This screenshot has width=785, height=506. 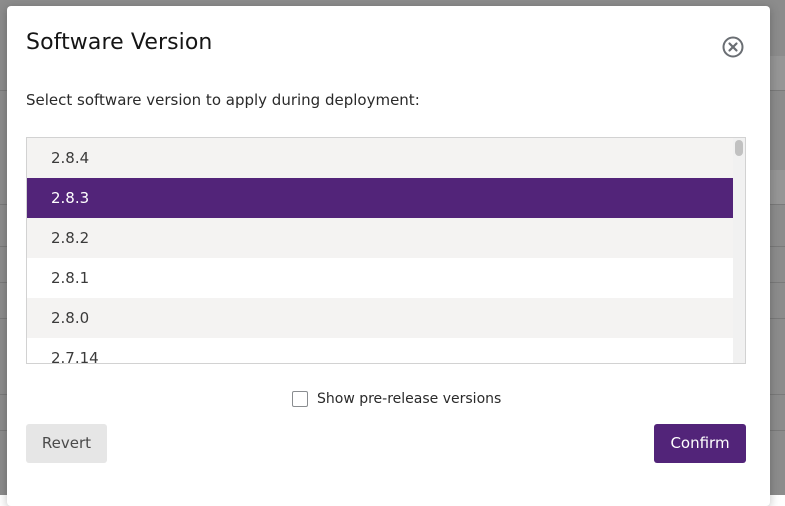 What do you see at coordinates (380, 318) in the screenshot?
I see `version-list-item: 2.8.0` at bounding box center [380, 318].